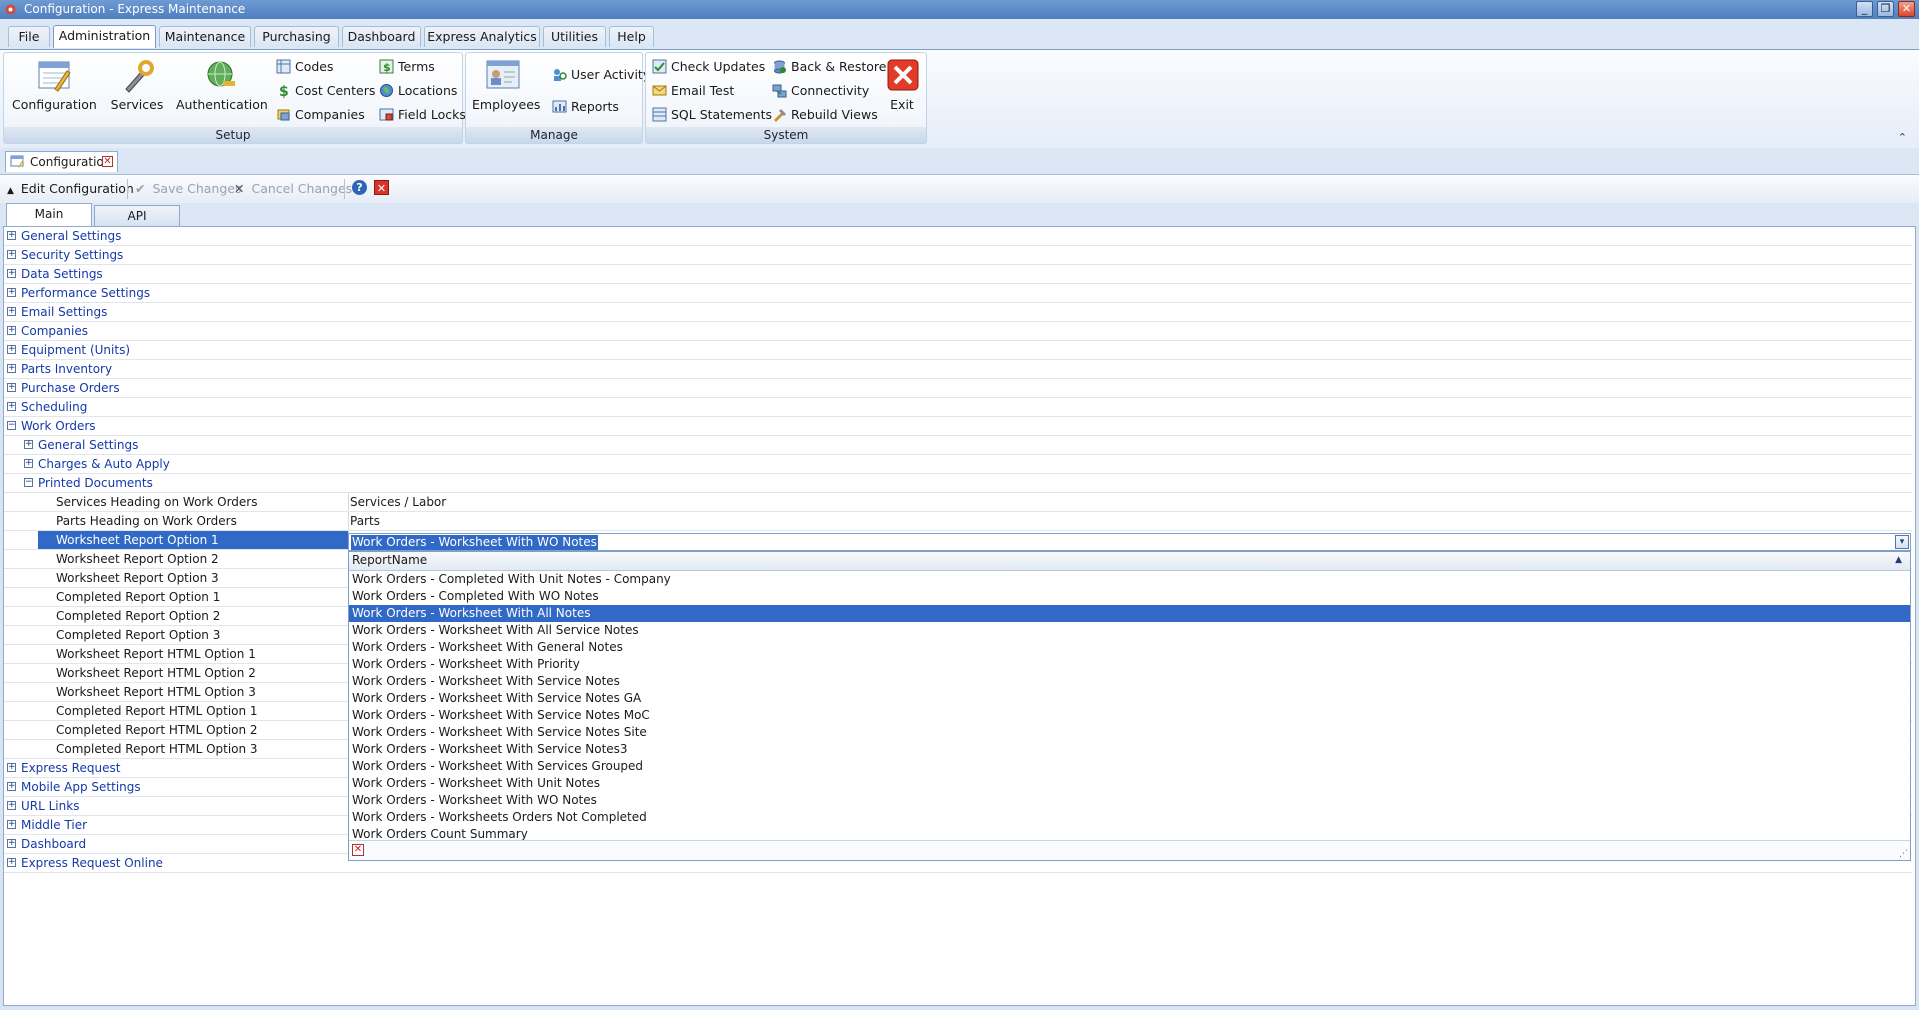  I want to click on field-locks-button: Field Locks, so click(422, 114).